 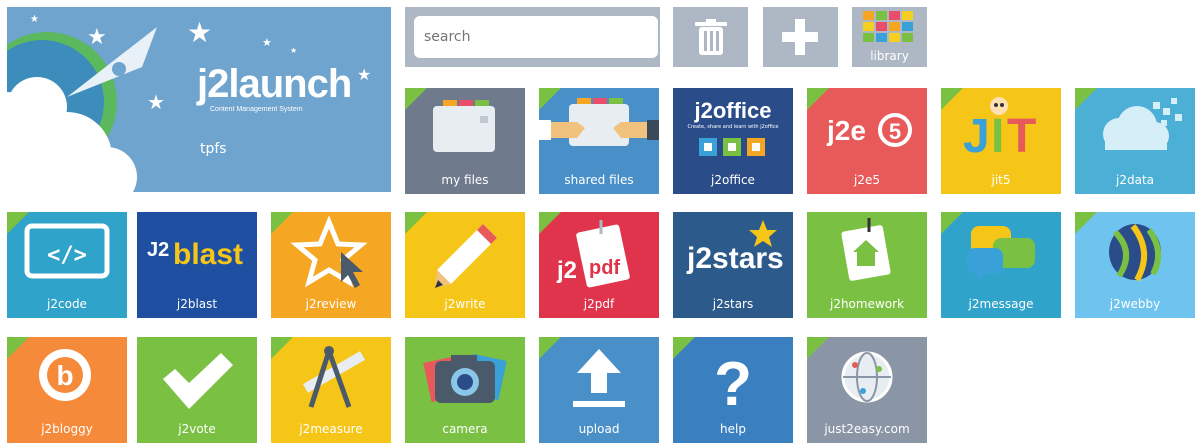 I want to click on tile-label: j2blast, so click(x=197, y=304).